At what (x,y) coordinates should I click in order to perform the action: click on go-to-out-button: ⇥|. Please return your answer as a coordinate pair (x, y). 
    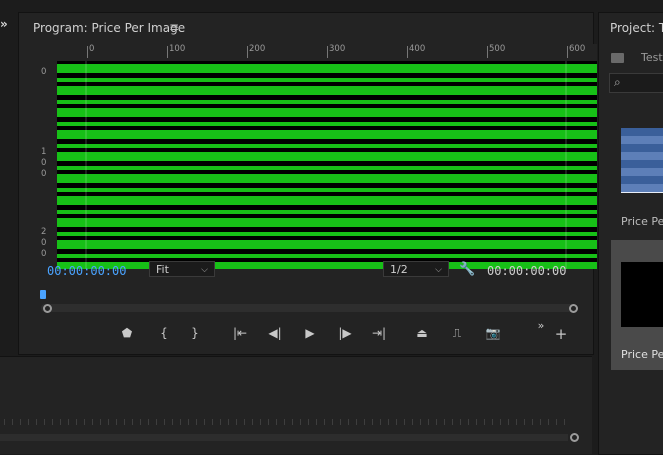
    Looking at the image, I should click on (379, 333).